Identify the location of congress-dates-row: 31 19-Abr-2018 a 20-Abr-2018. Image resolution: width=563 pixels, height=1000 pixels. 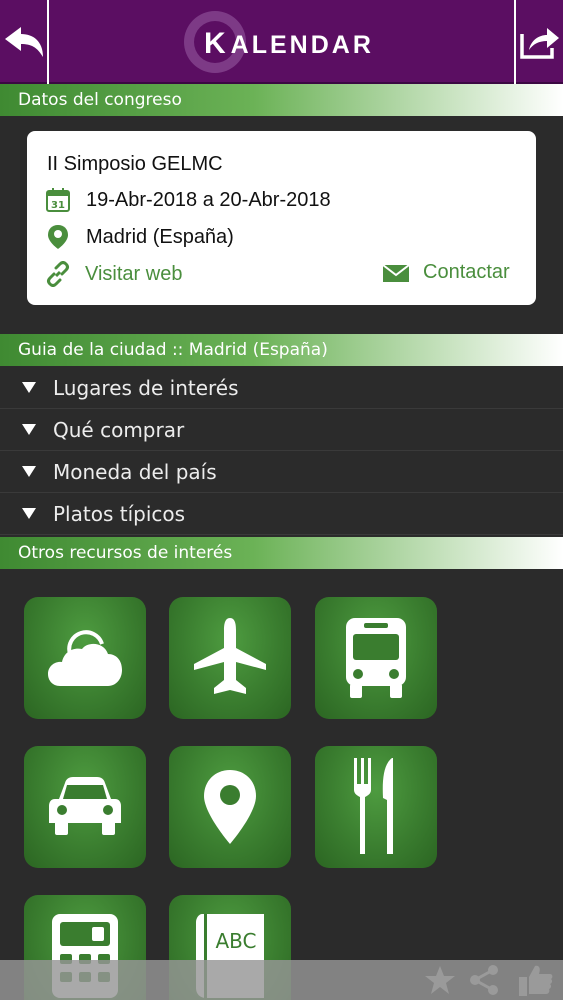
(188, 200).